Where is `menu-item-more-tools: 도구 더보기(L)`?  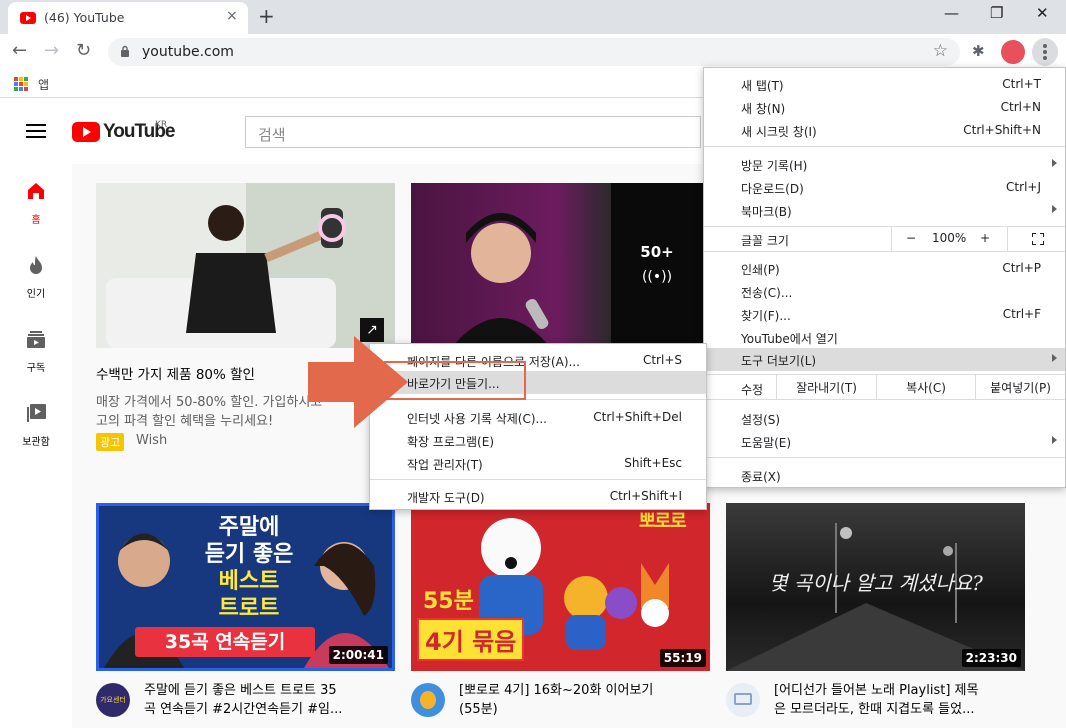
menu-item-more-tools: 도구 더보기(L) is located at coordinates (884, 359).